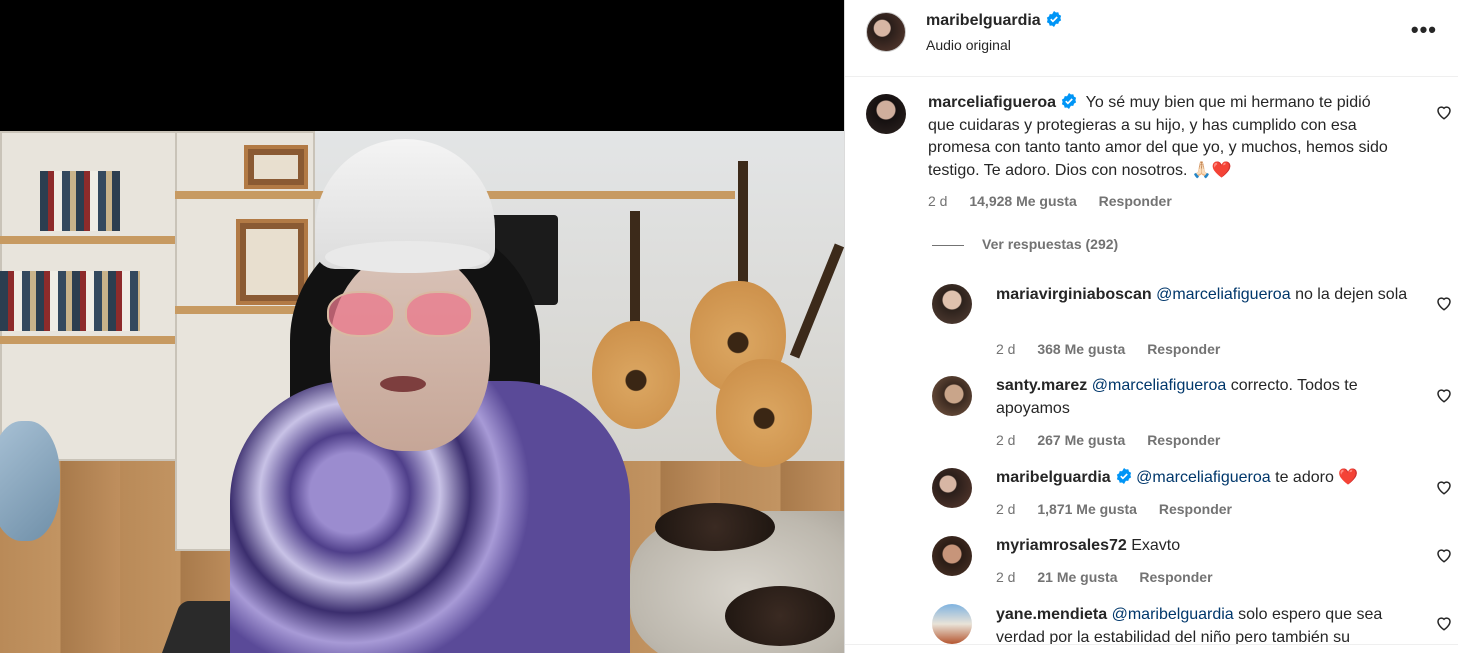 The width and height of the screenshot is (1458, 653). Describe the element at coordinates (1081, 349) in the screenshot. I see `comment-likes: 368 Me gusta` at that location.